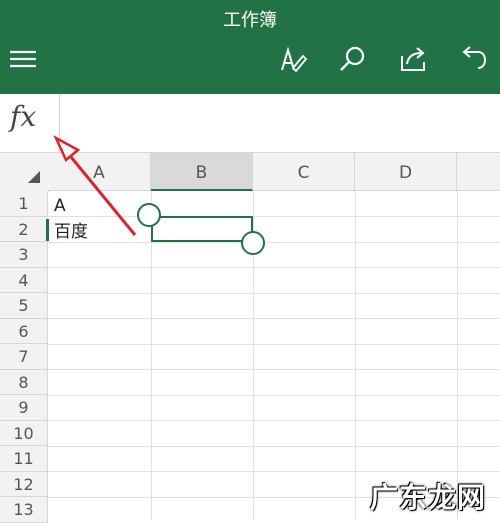 The width and height of the screenshot is (500, 523). Describe the element at coordinates (24, 459) in the screenshot. I see `row-header-11: 11` at that location.